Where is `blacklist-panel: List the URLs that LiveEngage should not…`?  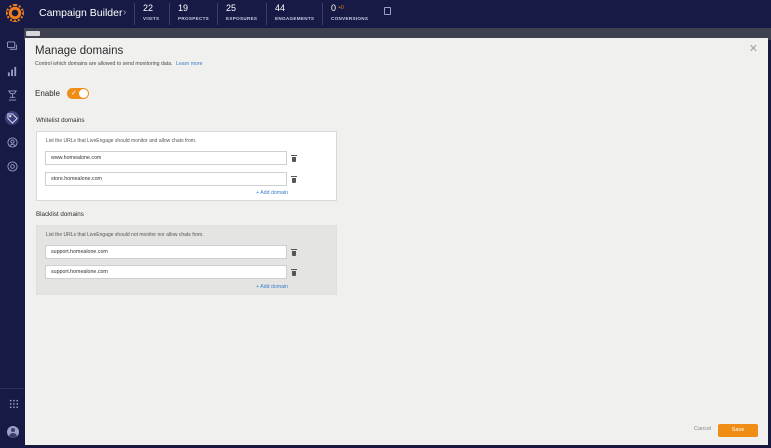
blacklist-panel: List the URLs that LiveEngage should not… is located at coordinates (186, 260).